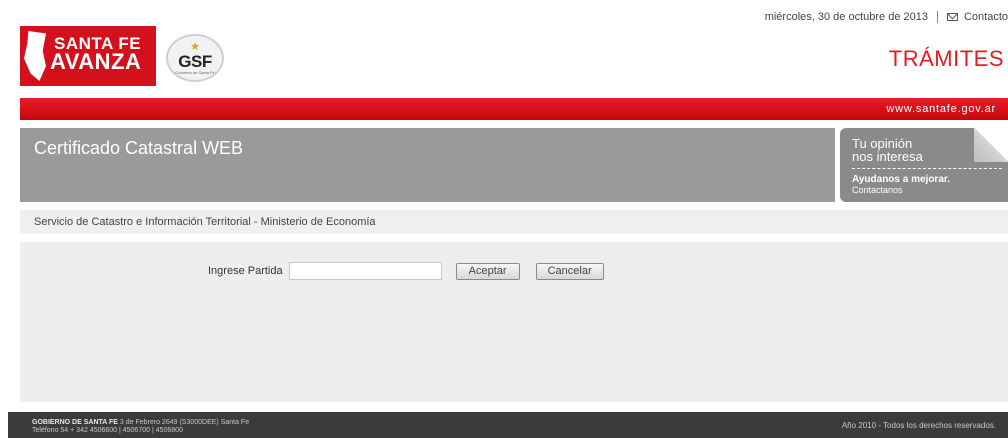 This screenshot has height=438, width=1008. I want to click on page-title: Certificado Catastral WEB, so click(139, 148).